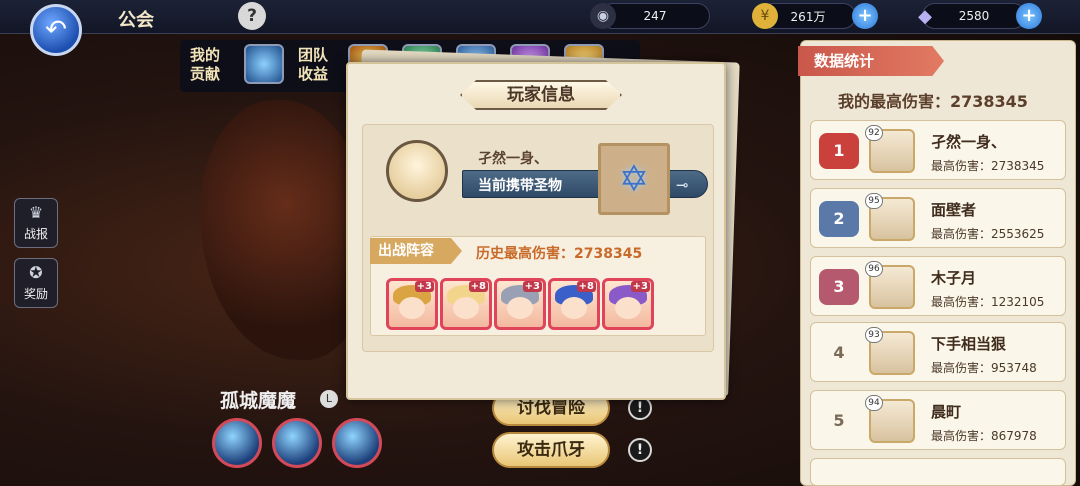 This screenshot has height=486, width=1080. What do you see at coordinates (520, 186) in the screenshot?
I see `relic-label: 当前携带圣物` at bounding box center [520, 186].